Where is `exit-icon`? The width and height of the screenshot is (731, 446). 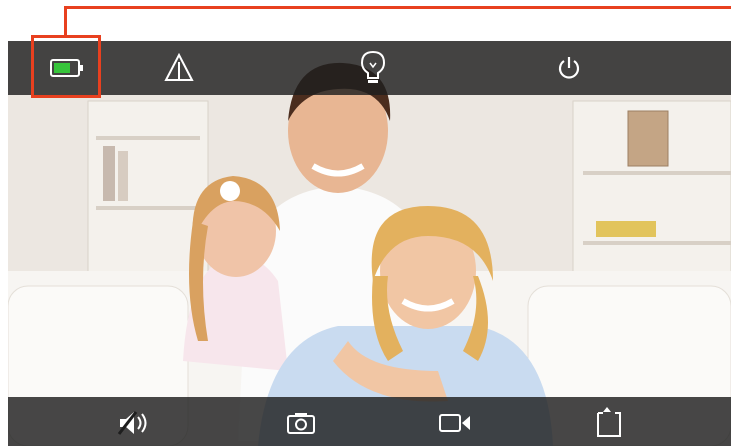 exit-icon is located at coordinates (609, 422).